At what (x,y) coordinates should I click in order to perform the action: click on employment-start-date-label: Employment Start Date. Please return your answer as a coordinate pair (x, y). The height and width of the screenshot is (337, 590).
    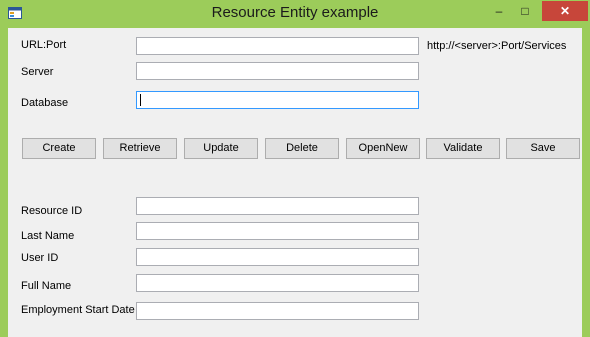
    Looking at the image, I should click on (78, 310).